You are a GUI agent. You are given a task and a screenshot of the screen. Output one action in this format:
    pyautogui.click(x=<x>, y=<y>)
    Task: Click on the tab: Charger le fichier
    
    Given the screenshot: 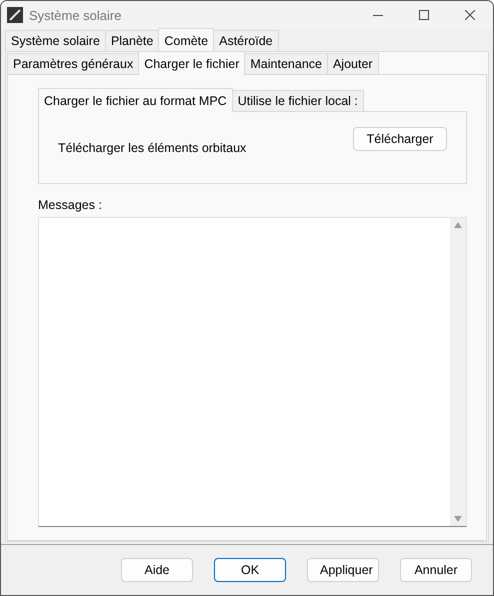 What is the action you would take?
    pyautogui.click(x=192, y=63)
    